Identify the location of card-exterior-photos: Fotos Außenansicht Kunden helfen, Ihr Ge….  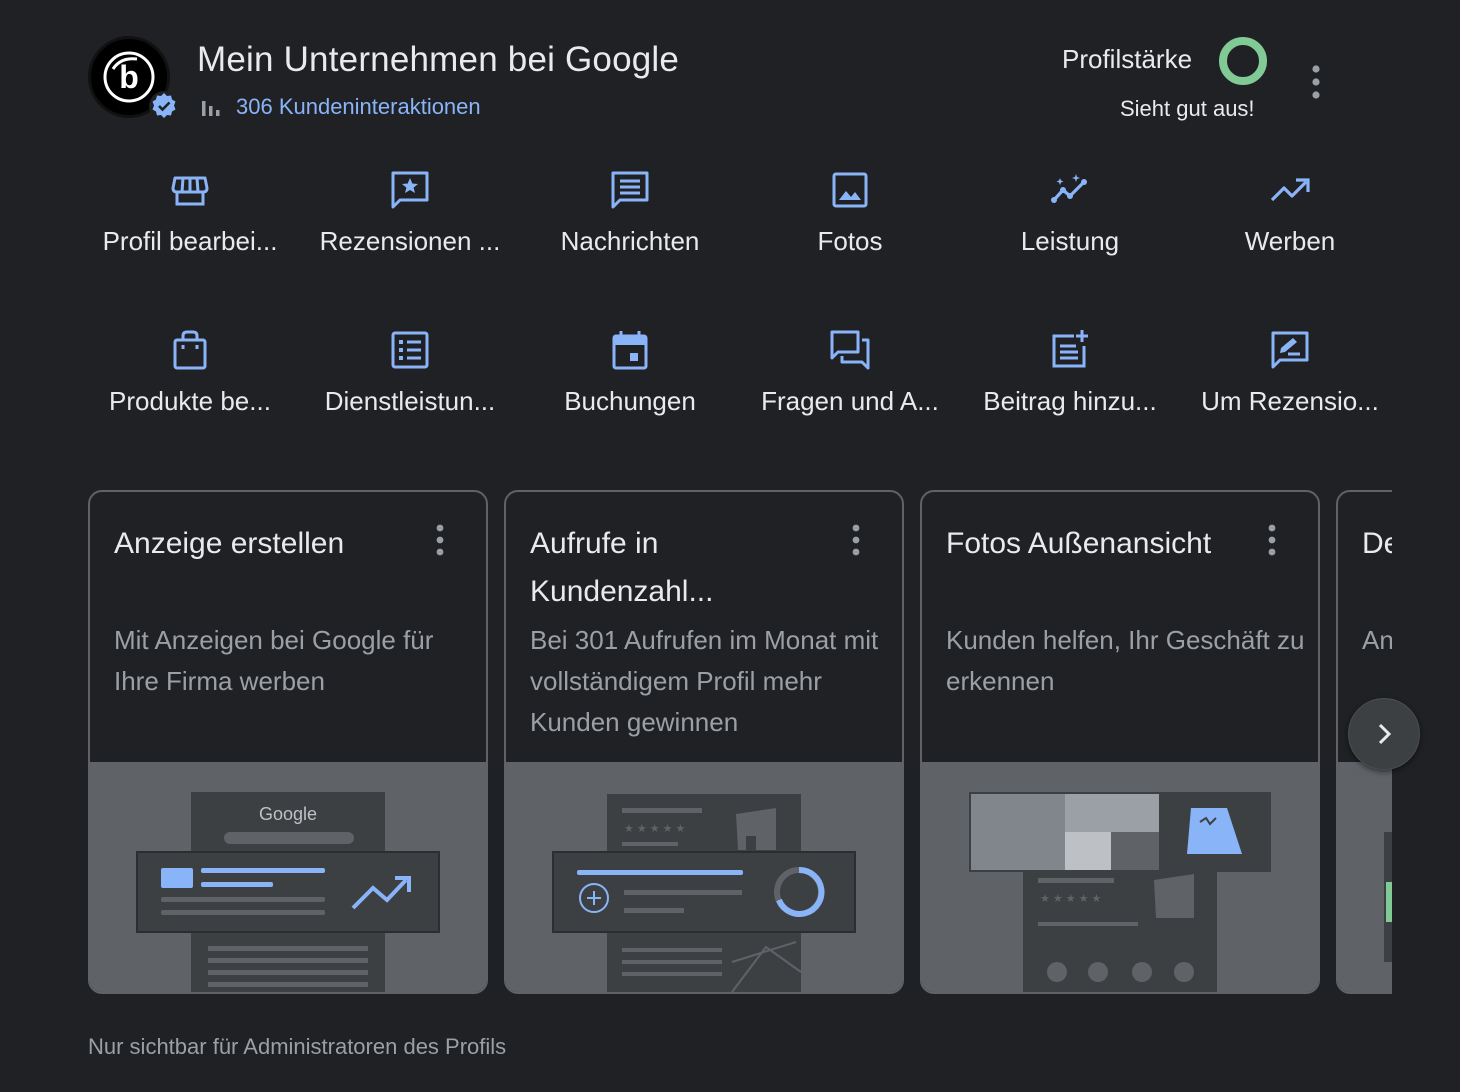
(1120, 742).